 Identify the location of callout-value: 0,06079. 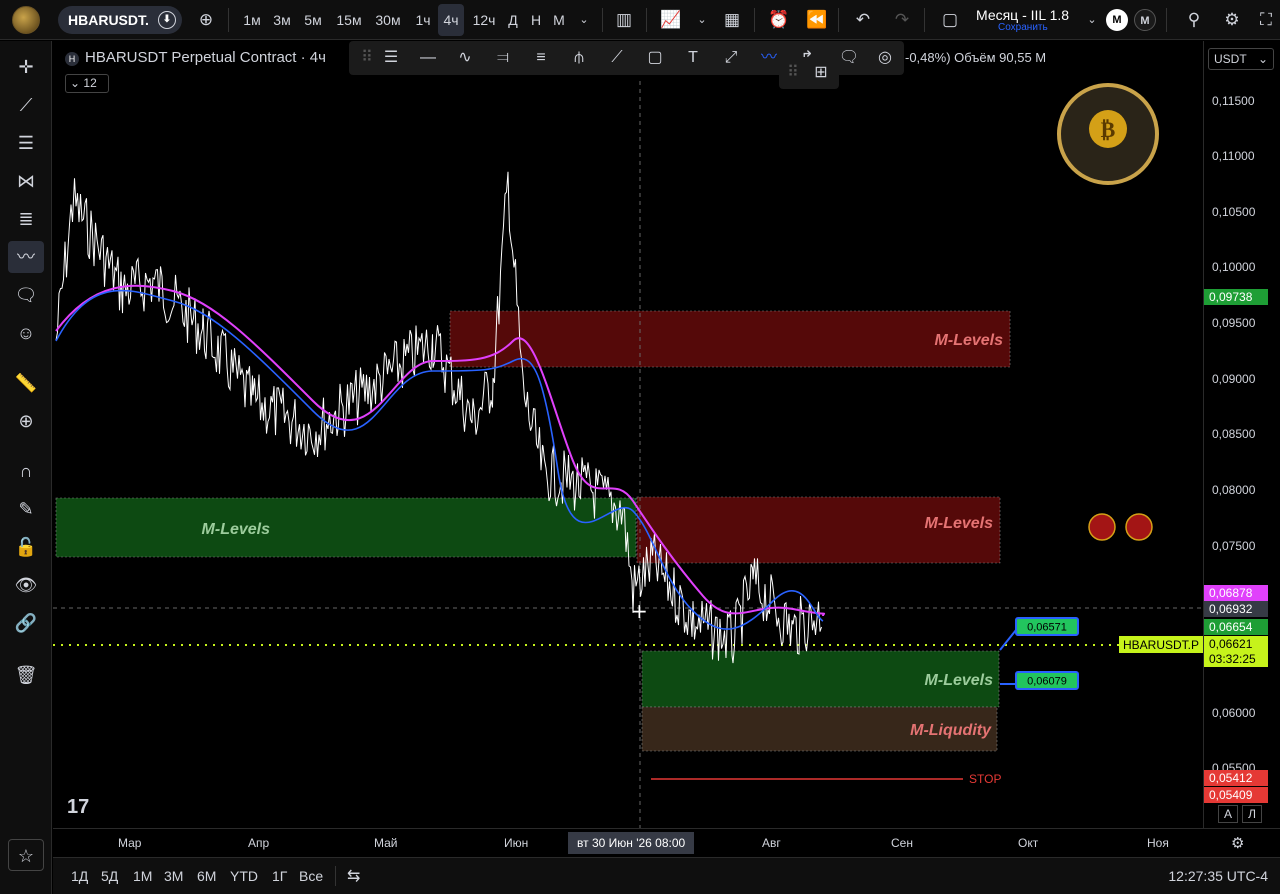
(1047, 682).